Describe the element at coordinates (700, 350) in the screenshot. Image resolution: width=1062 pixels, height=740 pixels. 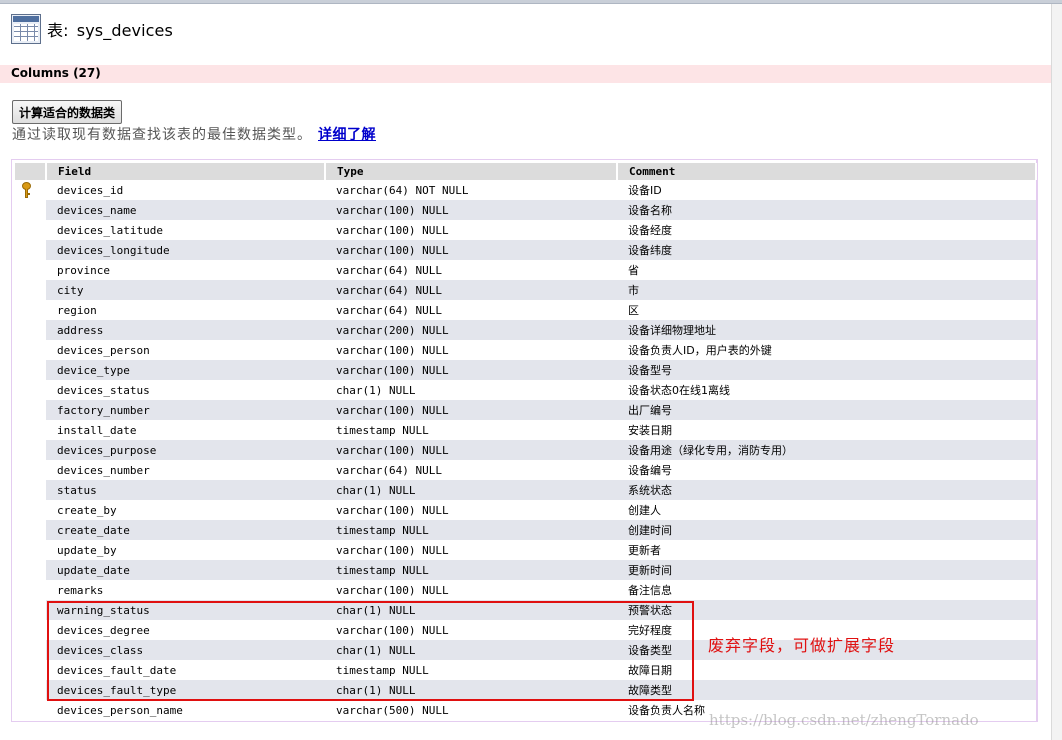
I see `comment-cell: 设备负责人ID，用户表的外键` at that location.